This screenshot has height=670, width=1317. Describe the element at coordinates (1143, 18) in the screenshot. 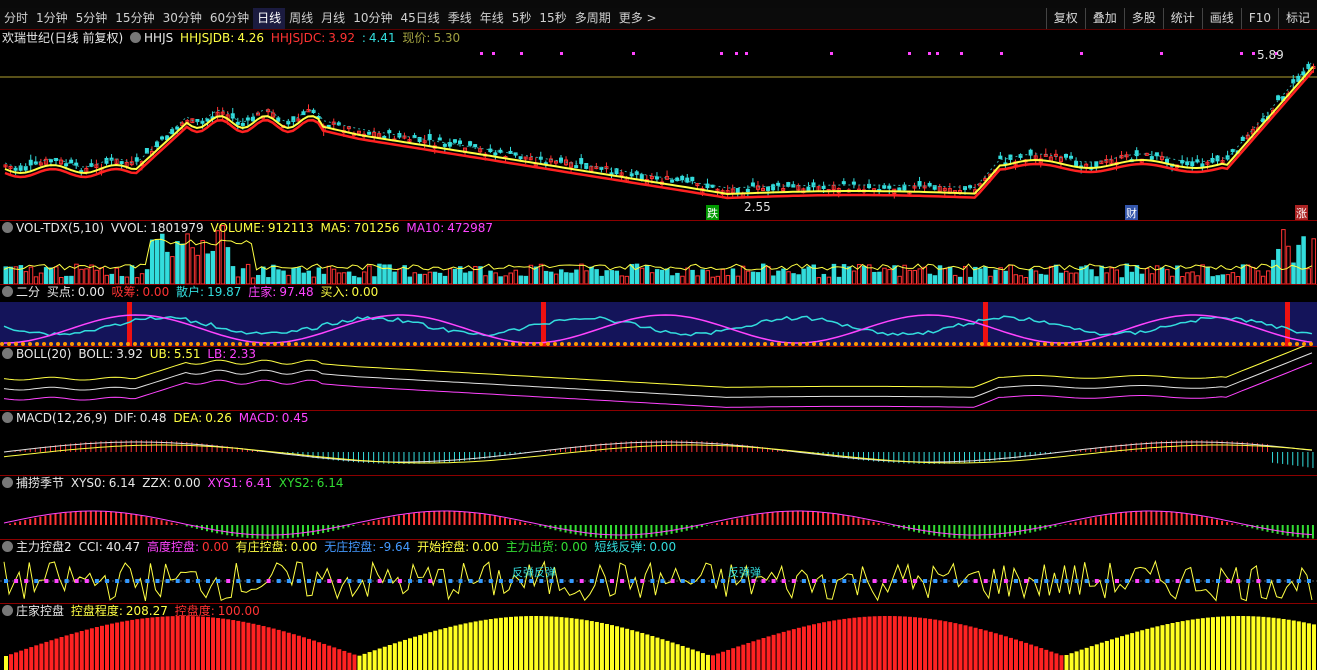

I see `toolbar-button-2: 多股` at that location.